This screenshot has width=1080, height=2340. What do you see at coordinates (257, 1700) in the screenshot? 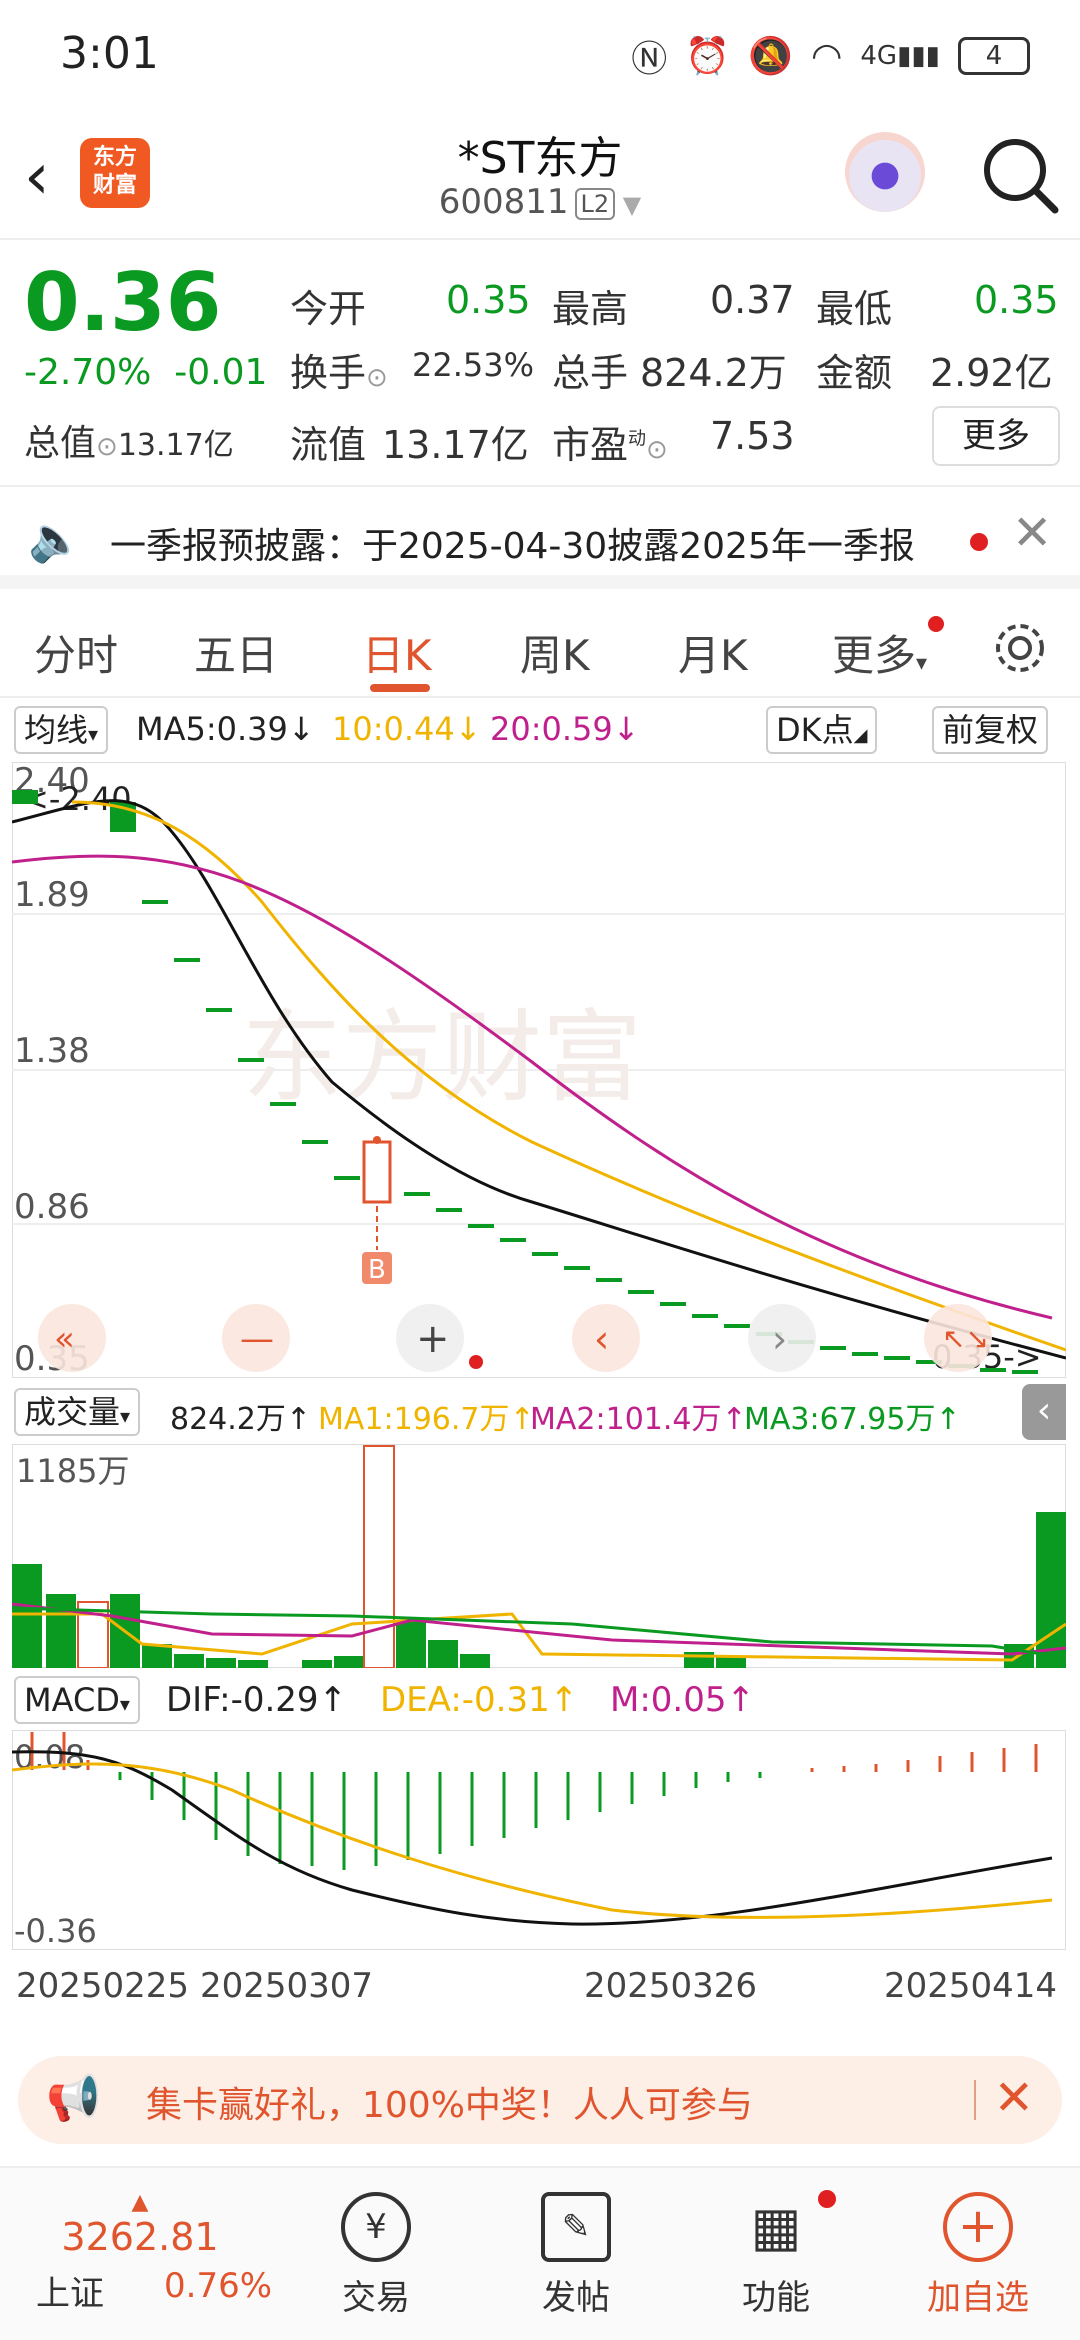
I see `macd-dif: DIF:-0.29↑` at bounding box center [257, 1700].